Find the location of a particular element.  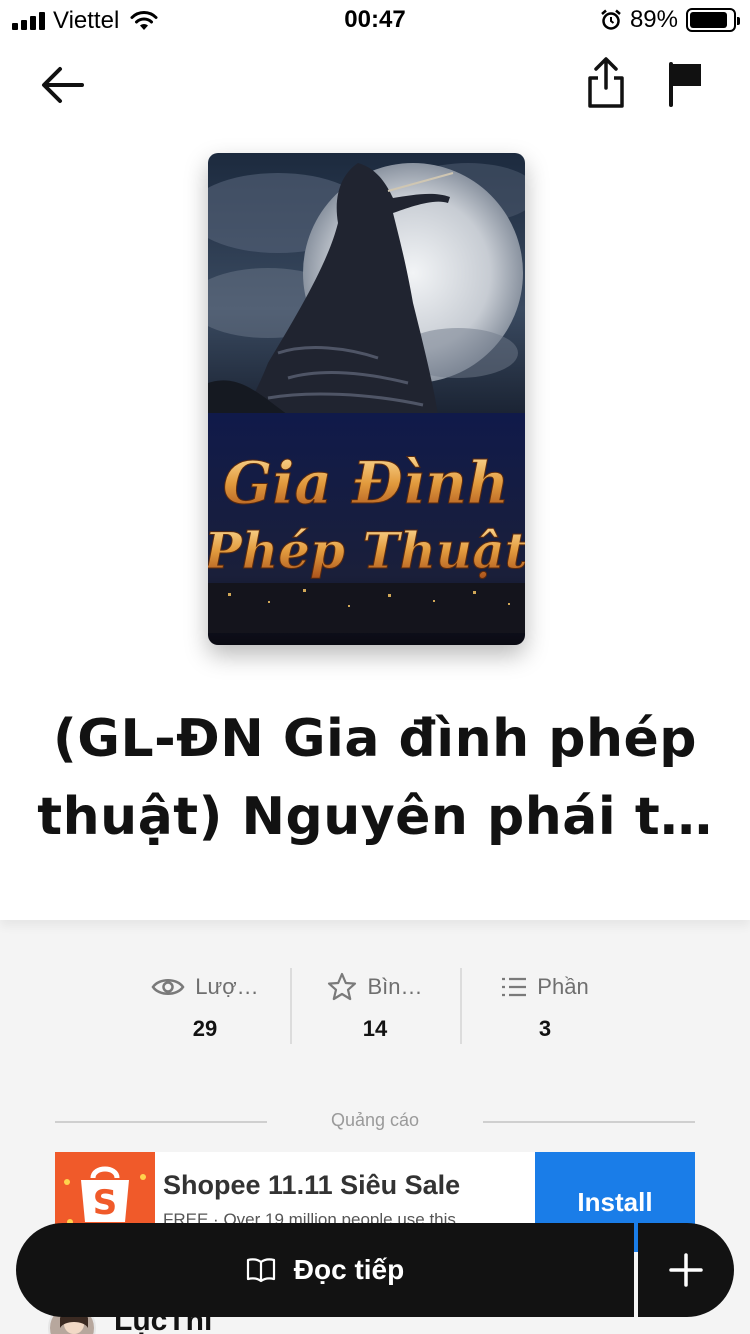

battery-icon is located at coordinates (713, 20).